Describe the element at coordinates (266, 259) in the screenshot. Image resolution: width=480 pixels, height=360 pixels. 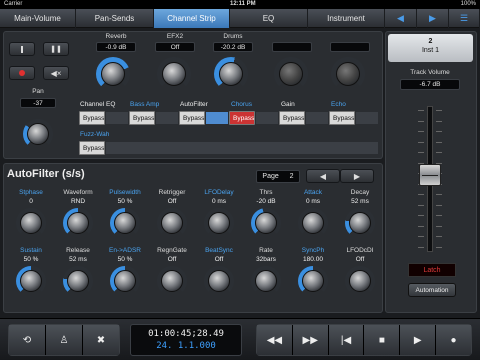
I see `param-value: 32bars` at that location.